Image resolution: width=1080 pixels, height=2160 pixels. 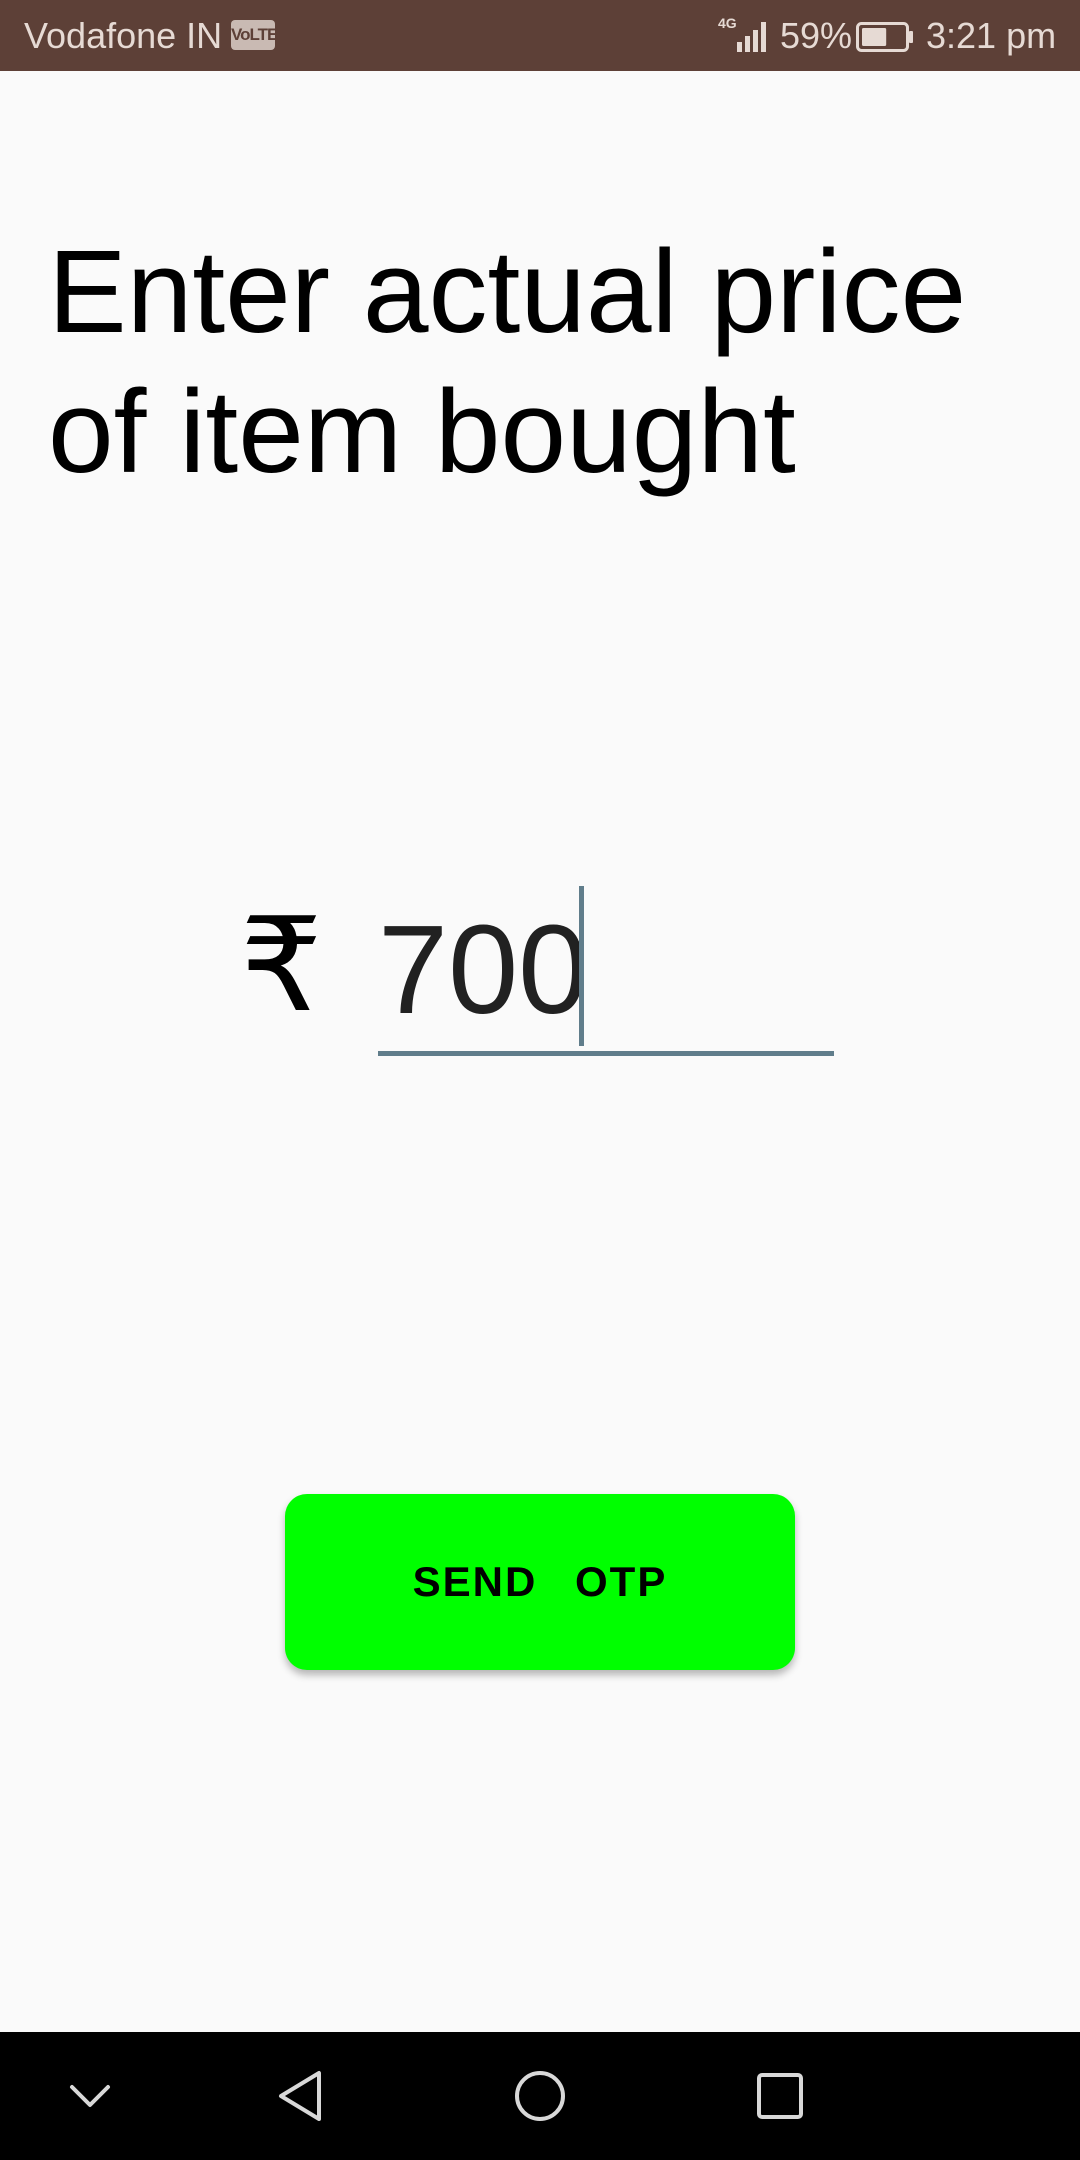 I want to click on volte-badge: VoLTE, so click(x=254, y=35).